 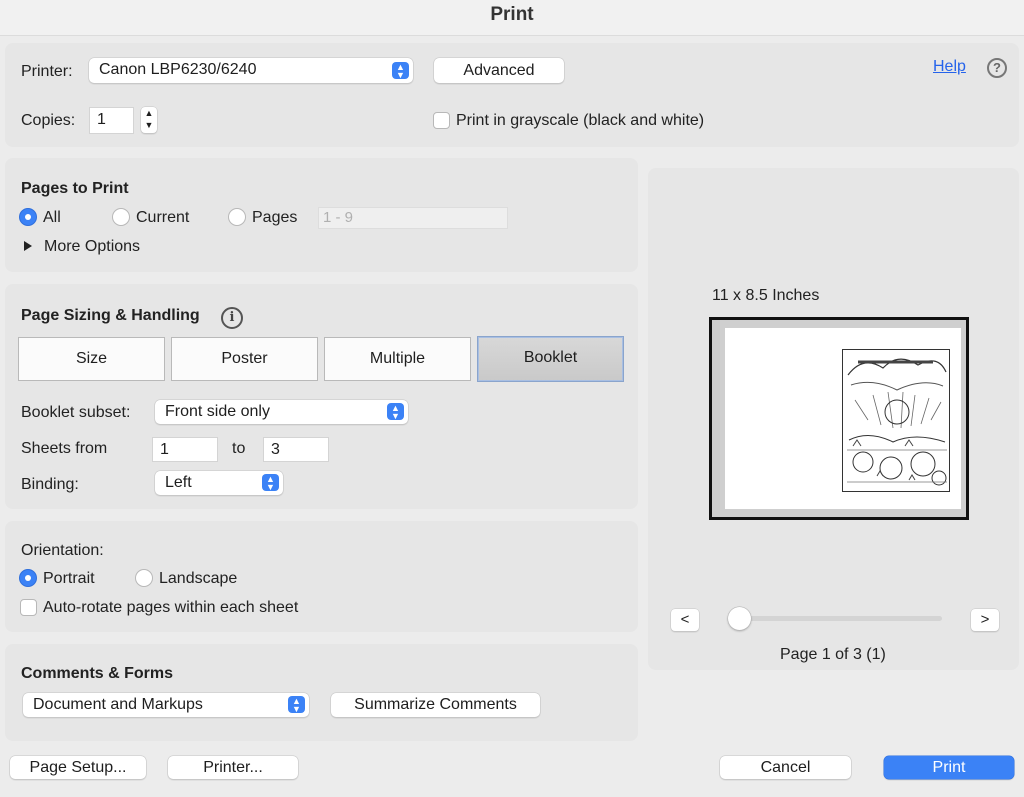 What do you see at coordinates (75, 188) in the screenshot?
I see `pages-to-print-title: Pages to Print` at bounding box center [75, 188].